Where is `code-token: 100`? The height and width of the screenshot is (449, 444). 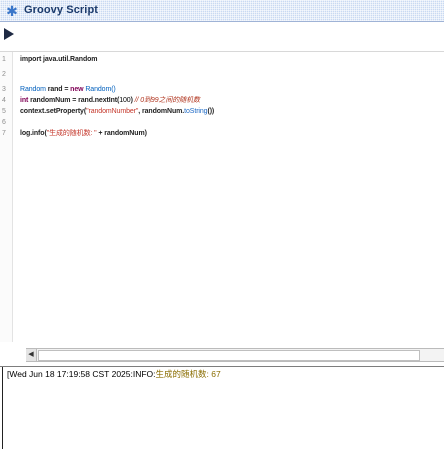 code-token: 100 is located at coordinates (125, 100).